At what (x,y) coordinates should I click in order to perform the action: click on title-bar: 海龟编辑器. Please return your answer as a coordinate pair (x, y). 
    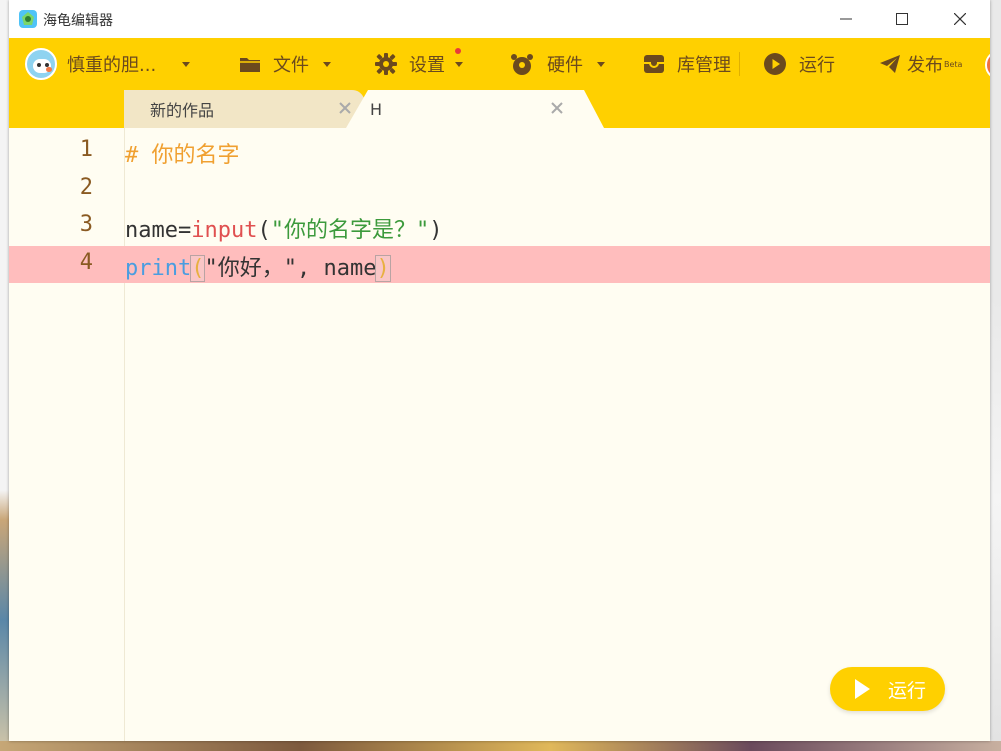
    Looking at the image, I should click on (499, 19).